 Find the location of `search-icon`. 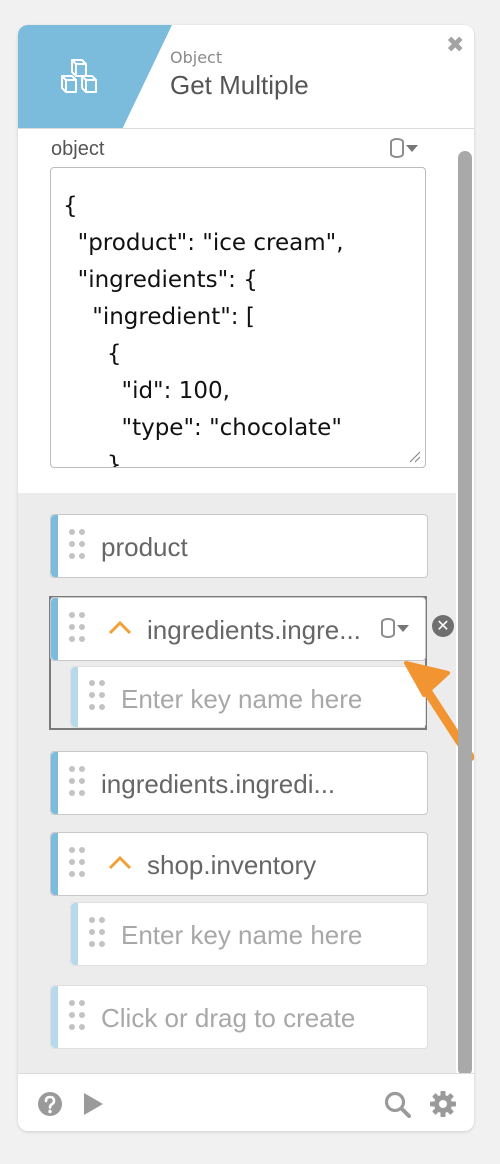

search-icon is located at coordinates (398, 1105).